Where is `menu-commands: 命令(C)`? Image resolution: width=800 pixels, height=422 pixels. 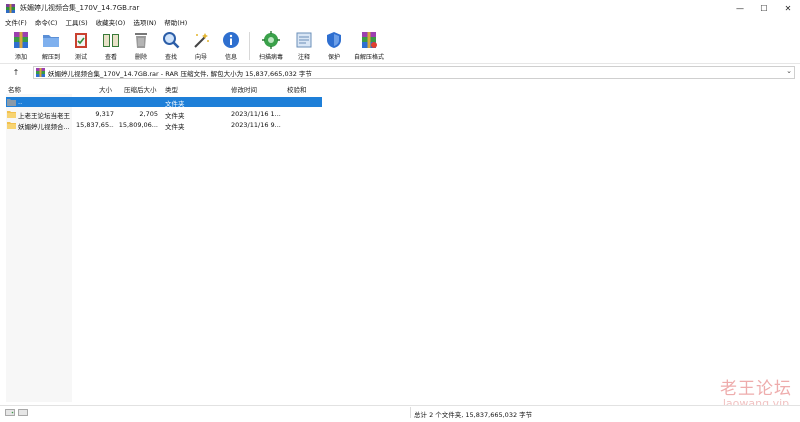
menu-commands: 命令(C) is located at coordinates (46, 22).